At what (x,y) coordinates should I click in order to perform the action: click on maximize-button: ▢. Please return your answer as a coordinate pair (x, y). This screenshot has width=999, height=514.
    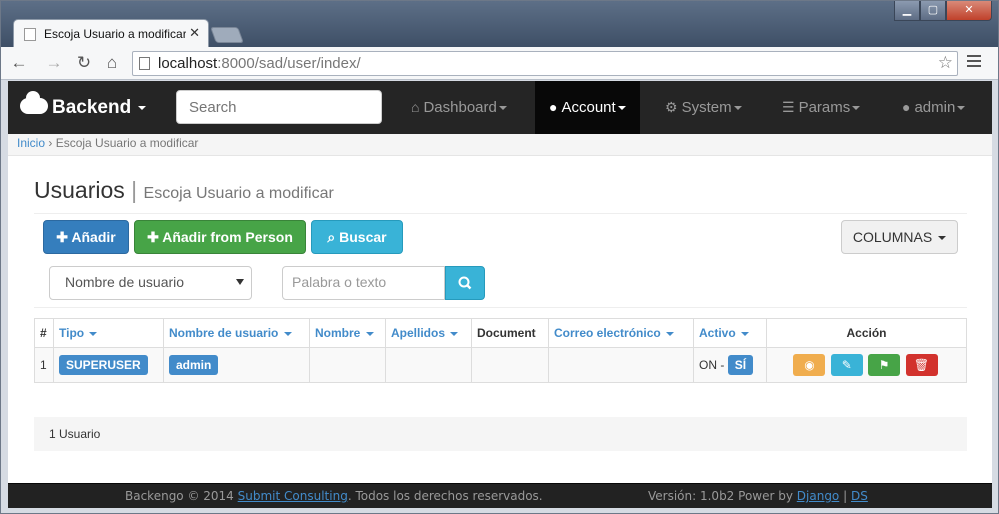
    Looking at the image, I should click on (933, 11).